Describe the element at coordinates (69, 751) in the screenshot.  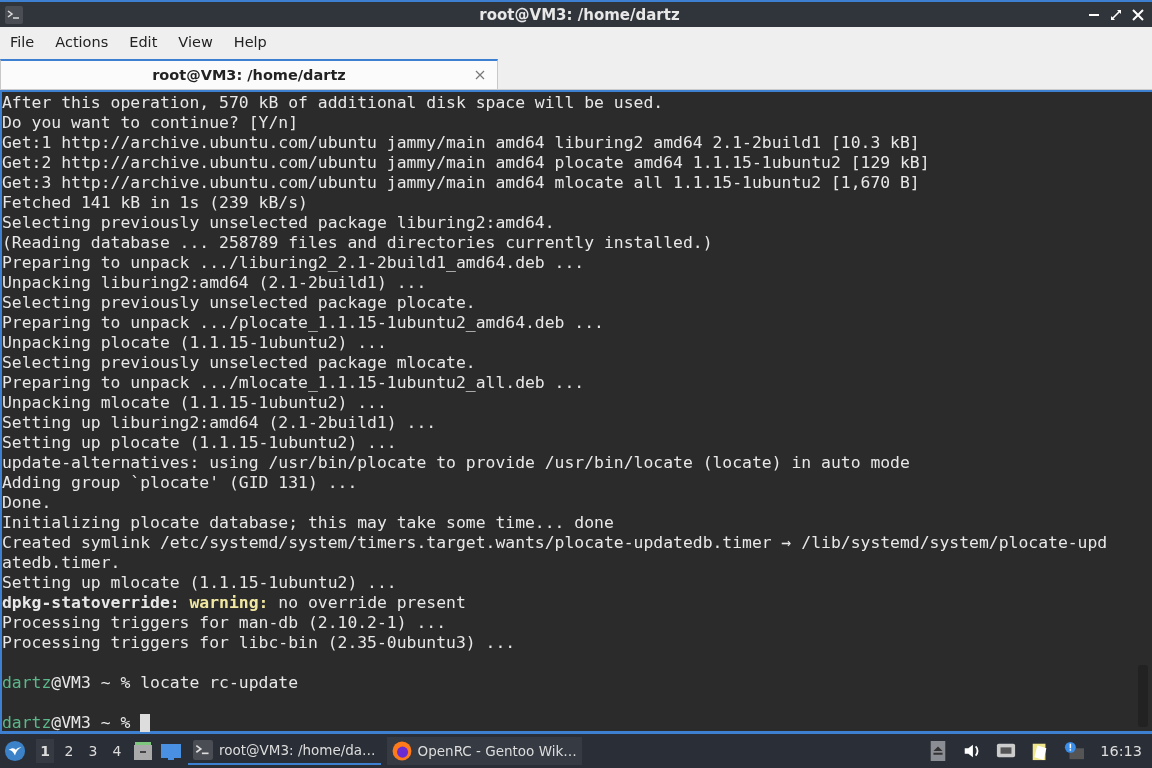
I see `workspace-button: 2` at that location.